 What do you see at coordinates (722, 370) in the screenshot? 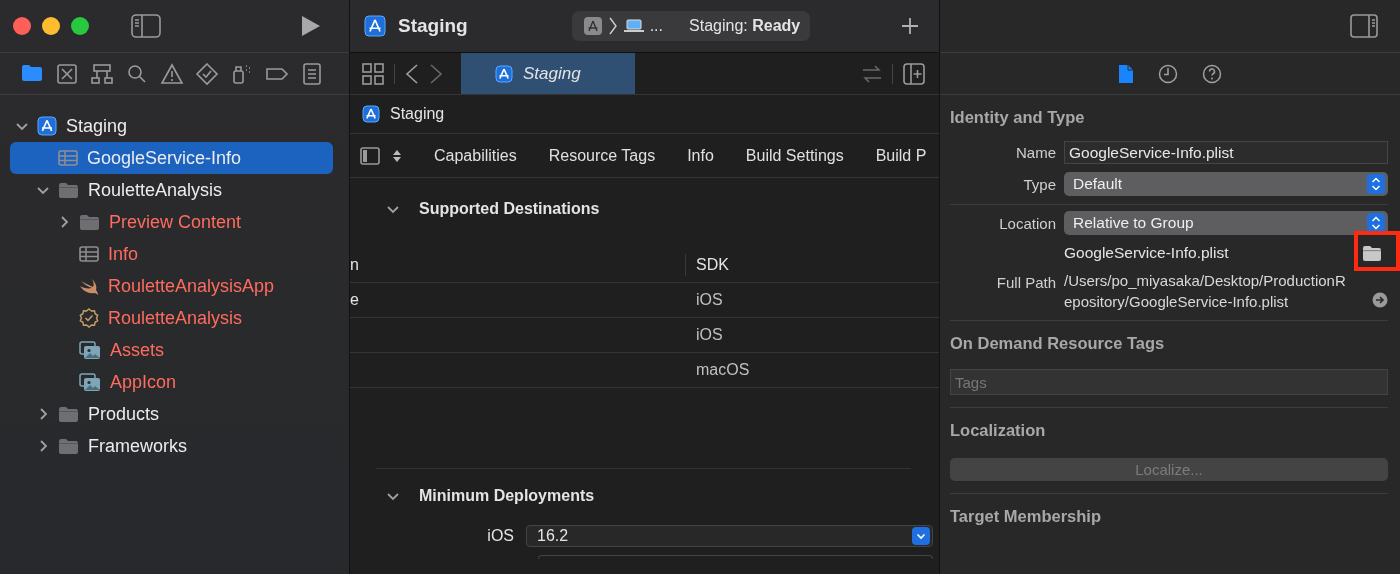
I see `table-cell-text: macOS` at bounding box center [722, 370].